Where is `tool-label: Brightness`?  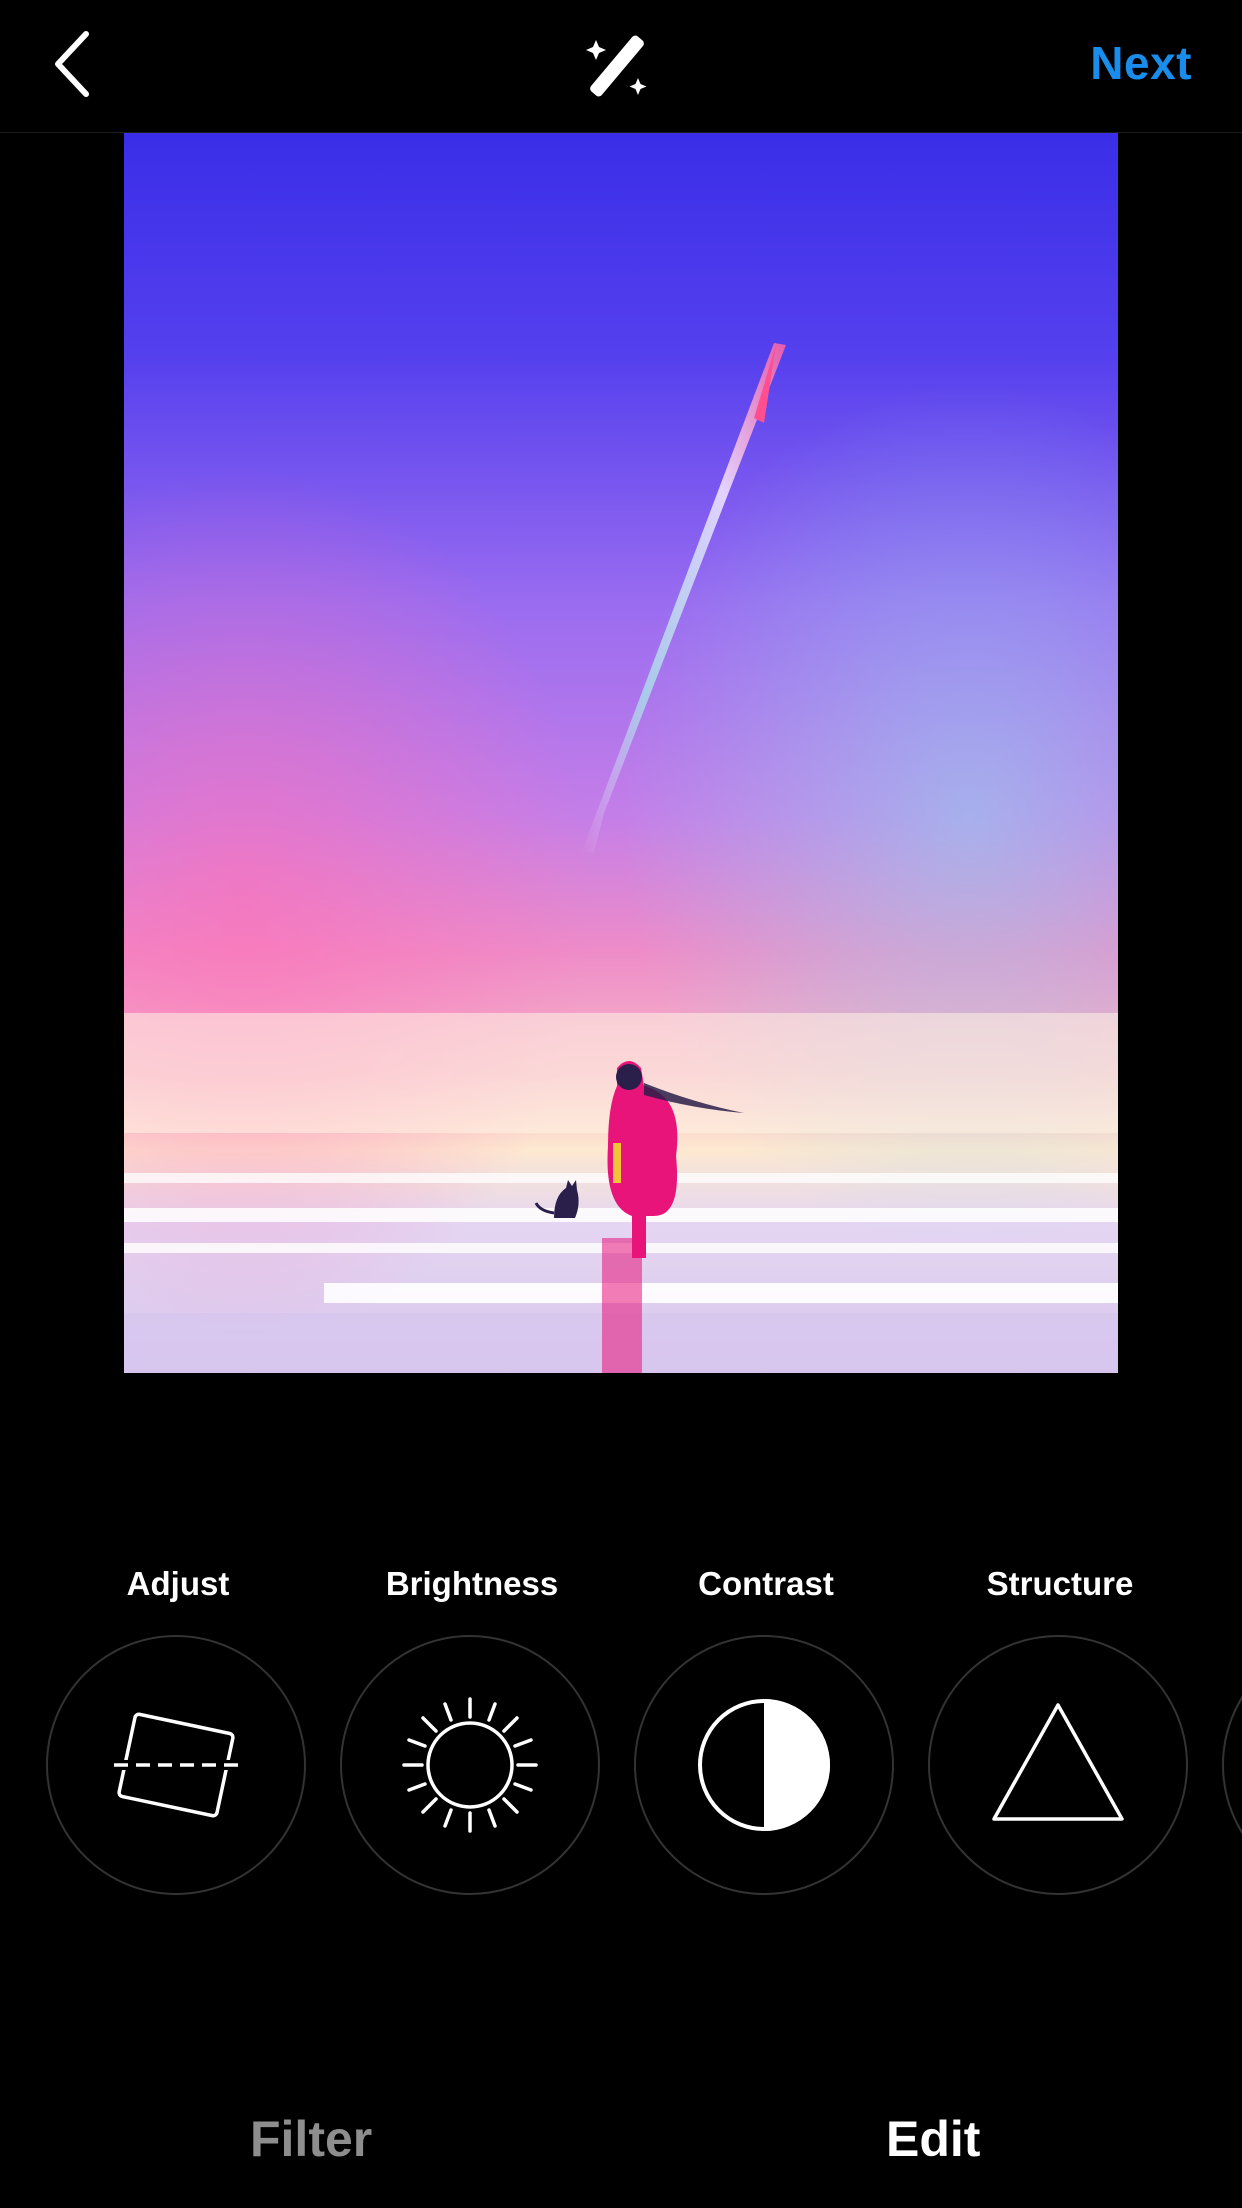
tool-label: Brightness is located at coordinates (472, 1583).